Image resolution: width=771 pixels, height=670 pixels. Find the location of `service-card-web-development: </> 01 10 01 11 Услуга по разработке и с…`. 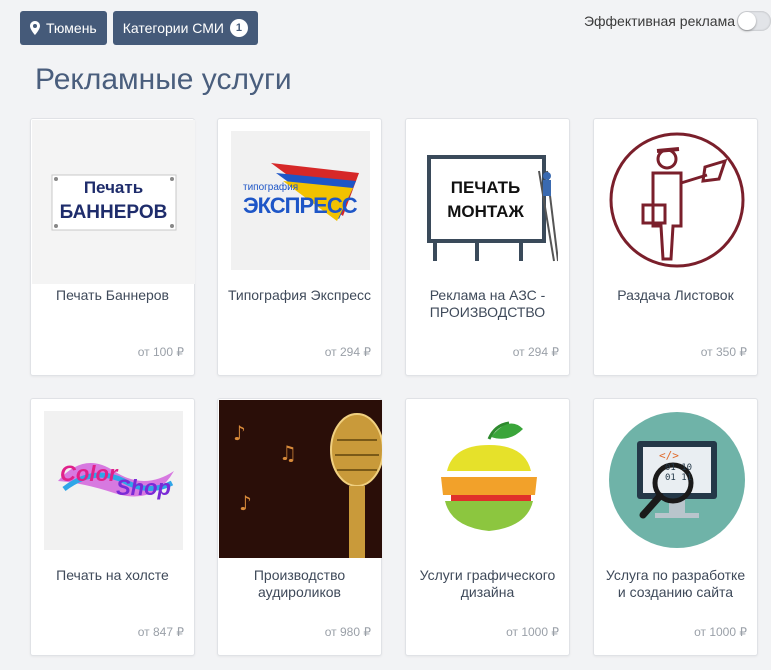

service-card-web-development: </> 01 10 01 11 Услуга по разработке и с… is located at coordinates (675, 527).